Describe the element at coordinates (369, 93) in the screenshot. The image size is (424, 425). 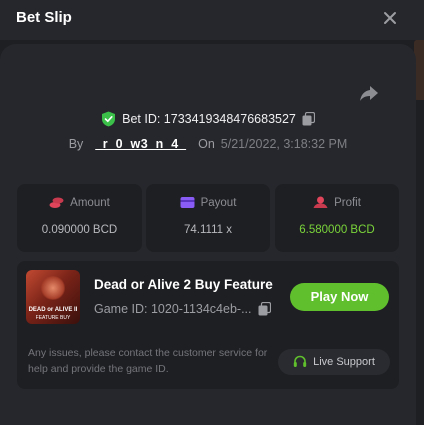
I see `share-icon` at that location.